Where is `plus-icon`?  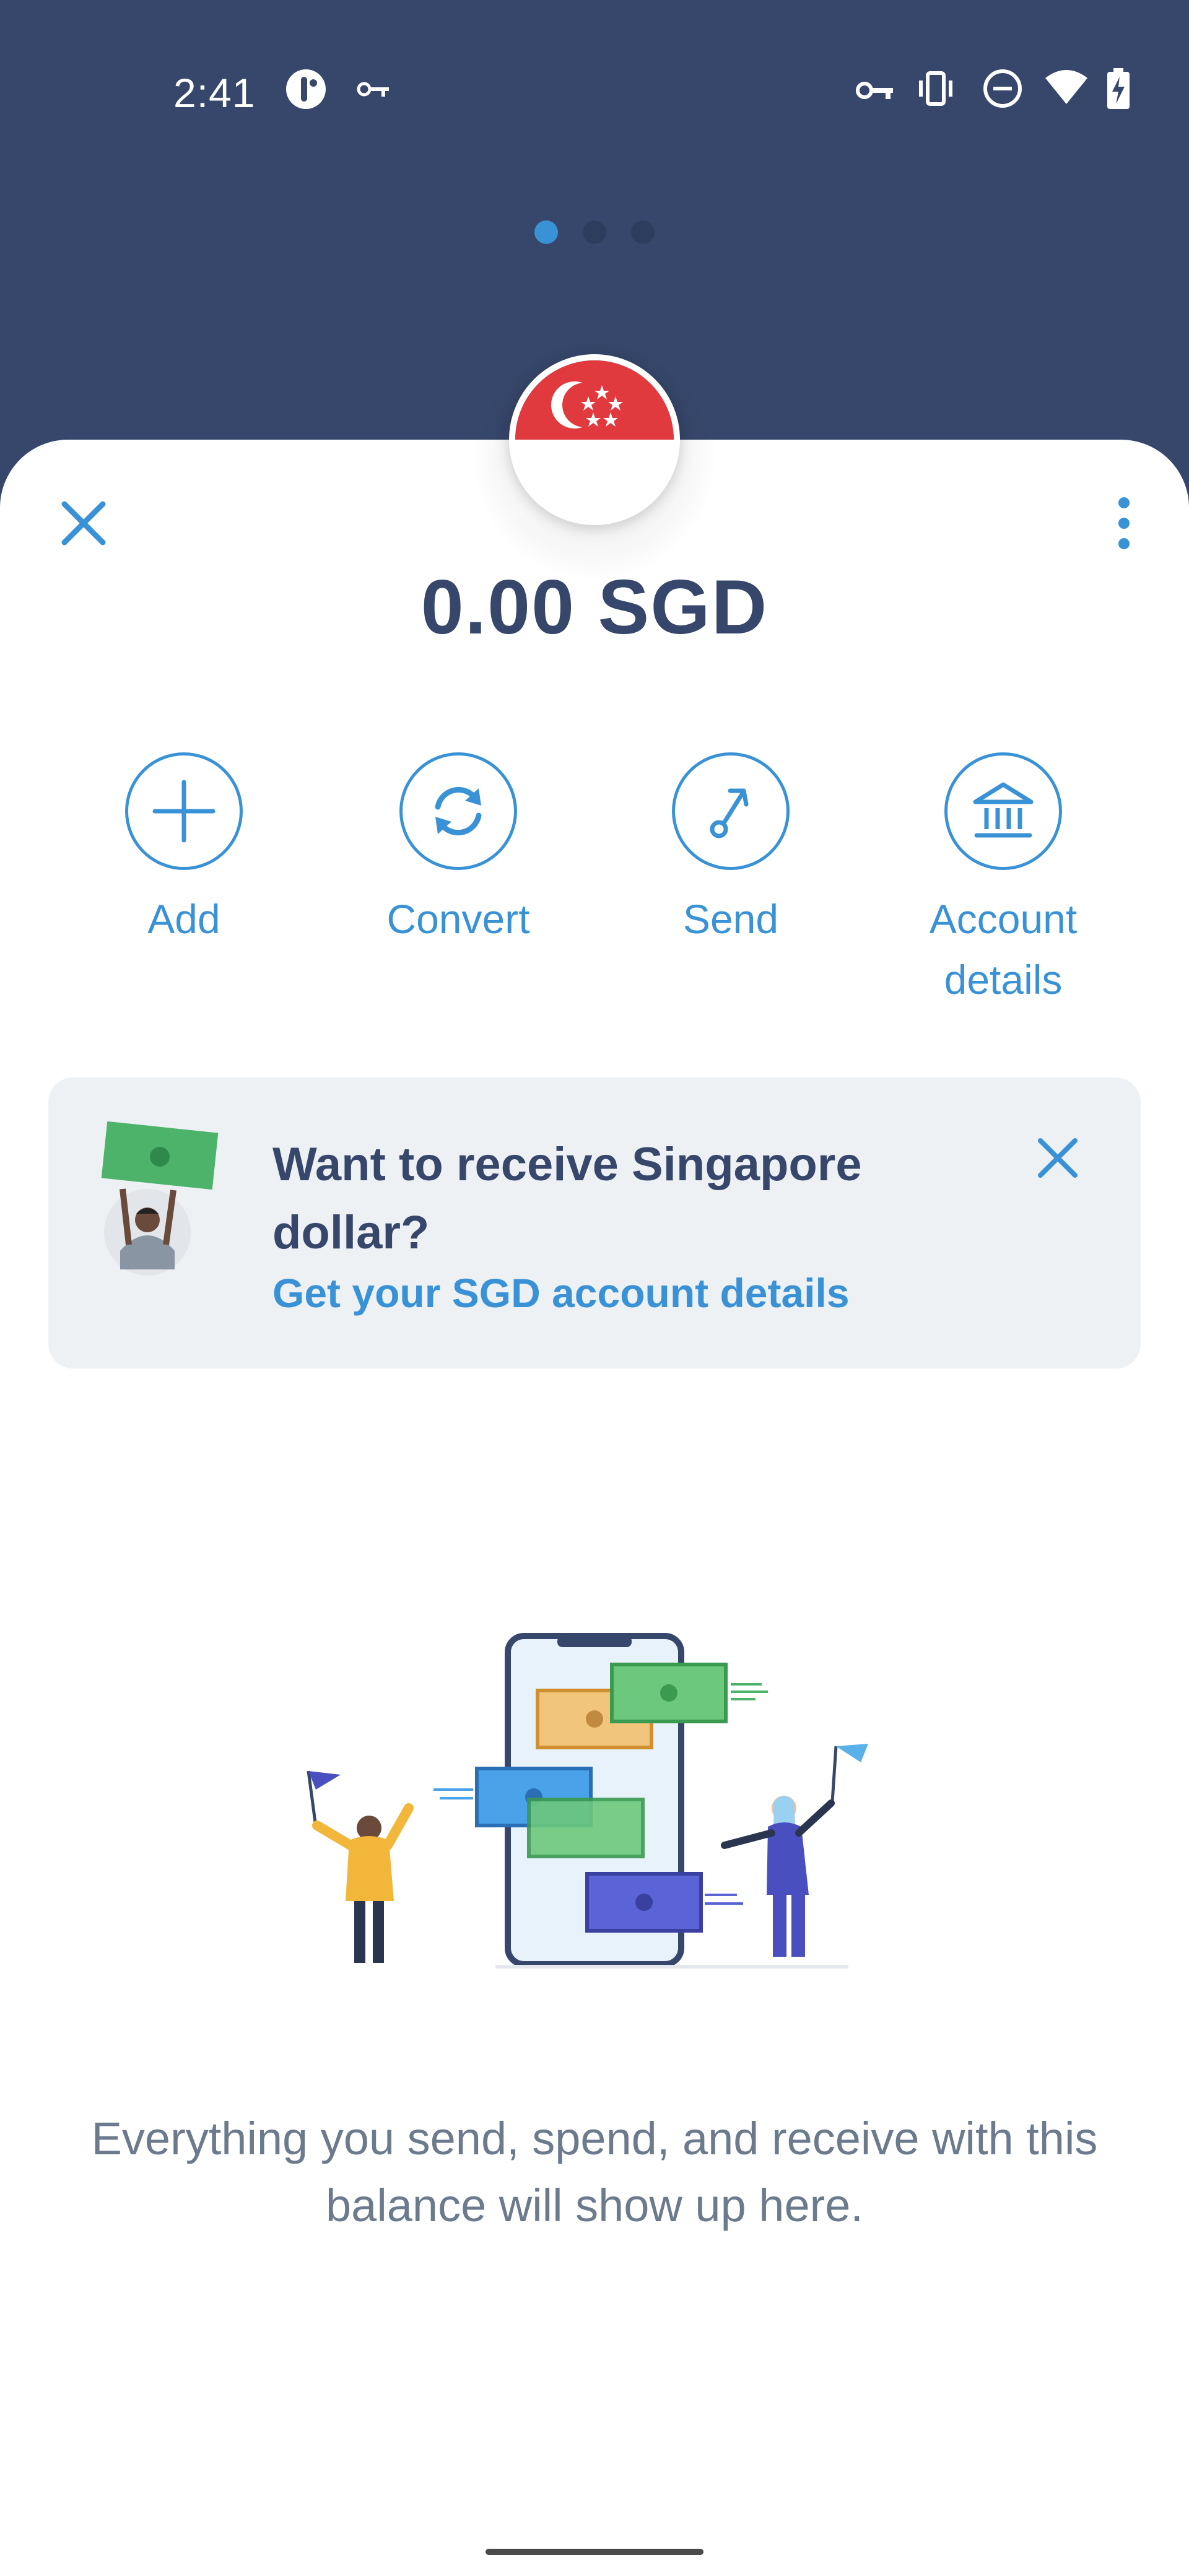 plus-icon is located at coordinates (184, 811).